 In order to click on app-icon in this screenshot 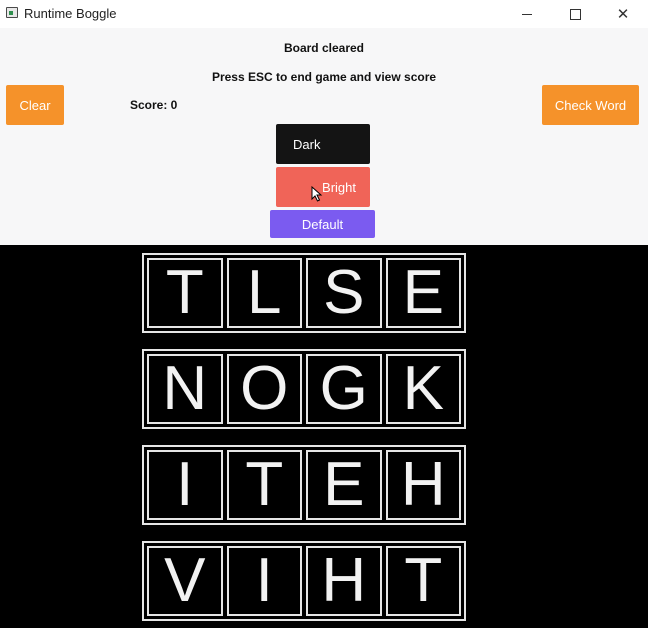, I will do `click(12, 12)`.